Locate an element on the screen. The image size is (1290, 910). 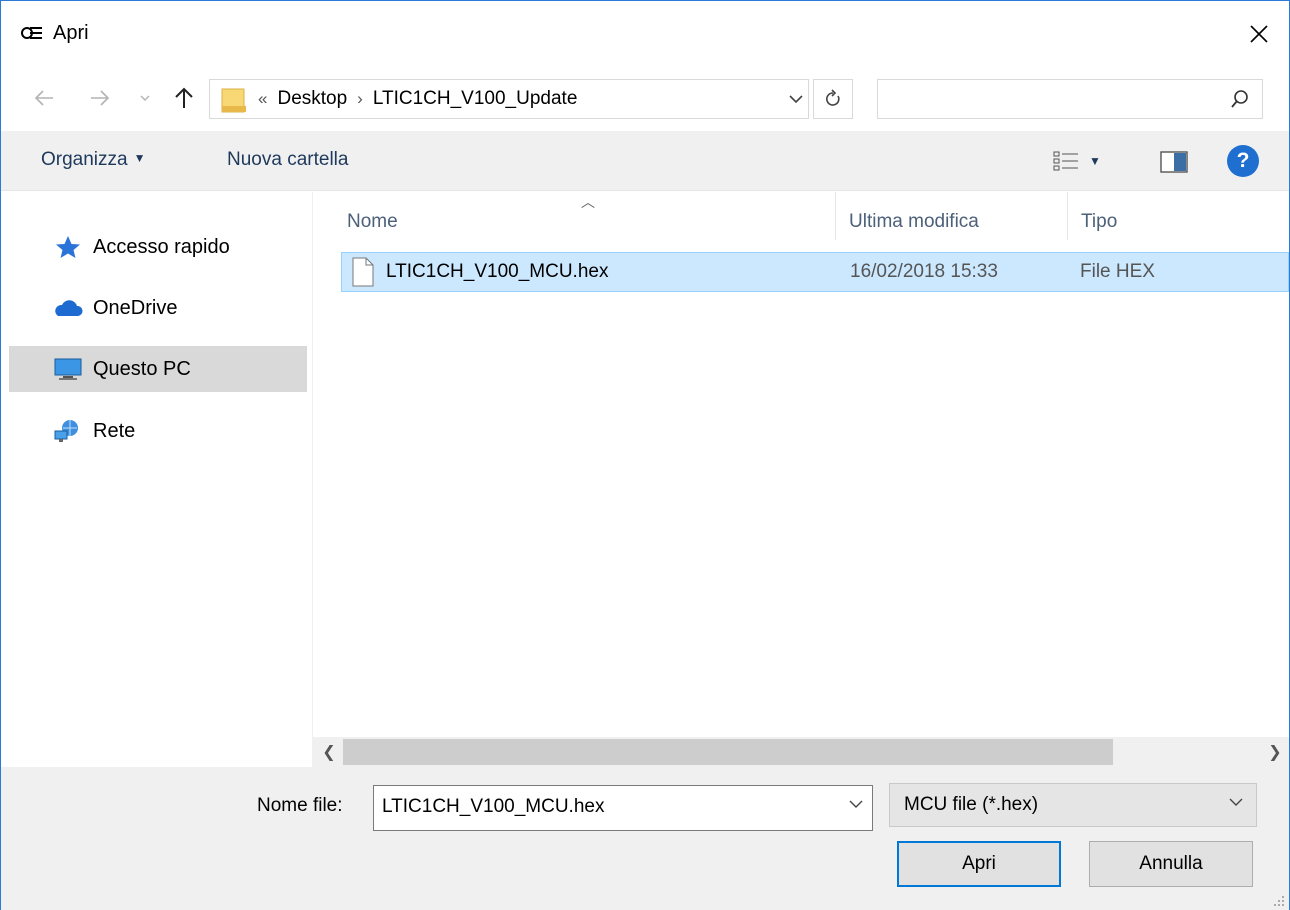
close-button is located at coordinates (1259, 34).